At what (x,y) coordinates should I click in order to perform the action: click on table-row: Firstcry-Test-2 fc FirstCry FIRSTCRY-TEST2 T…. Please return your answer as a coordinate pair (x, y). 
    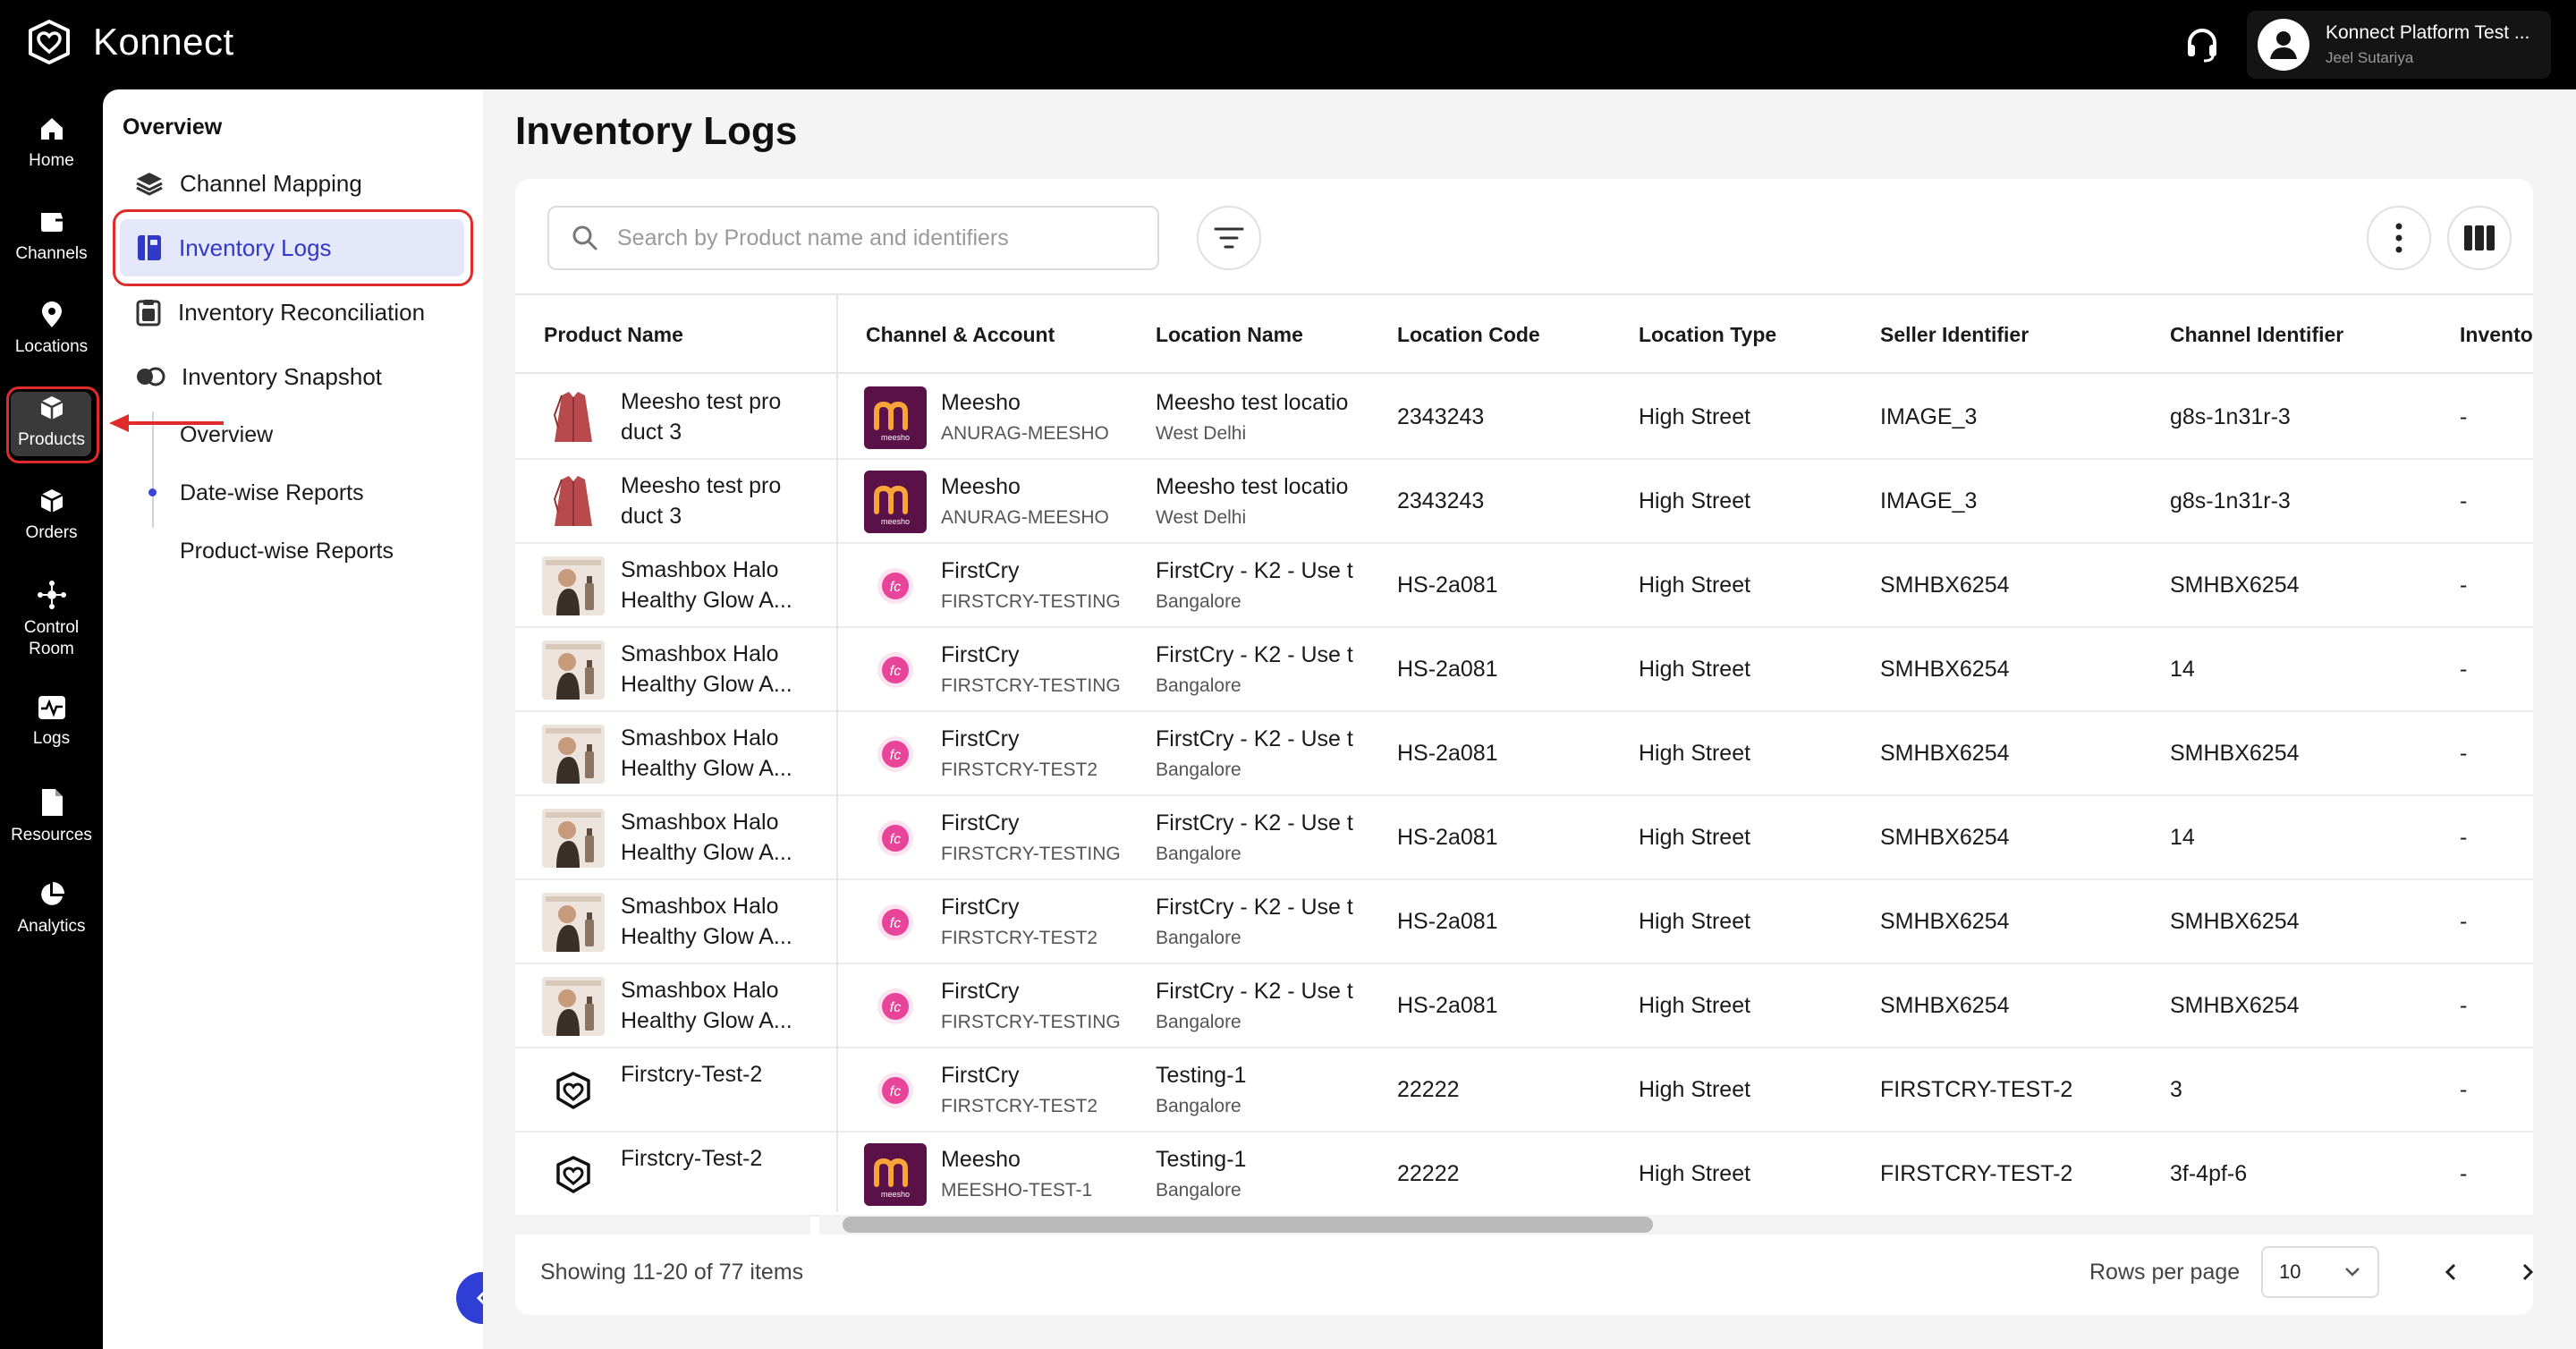
    Looking at the image, I should click on (1524, 1090).